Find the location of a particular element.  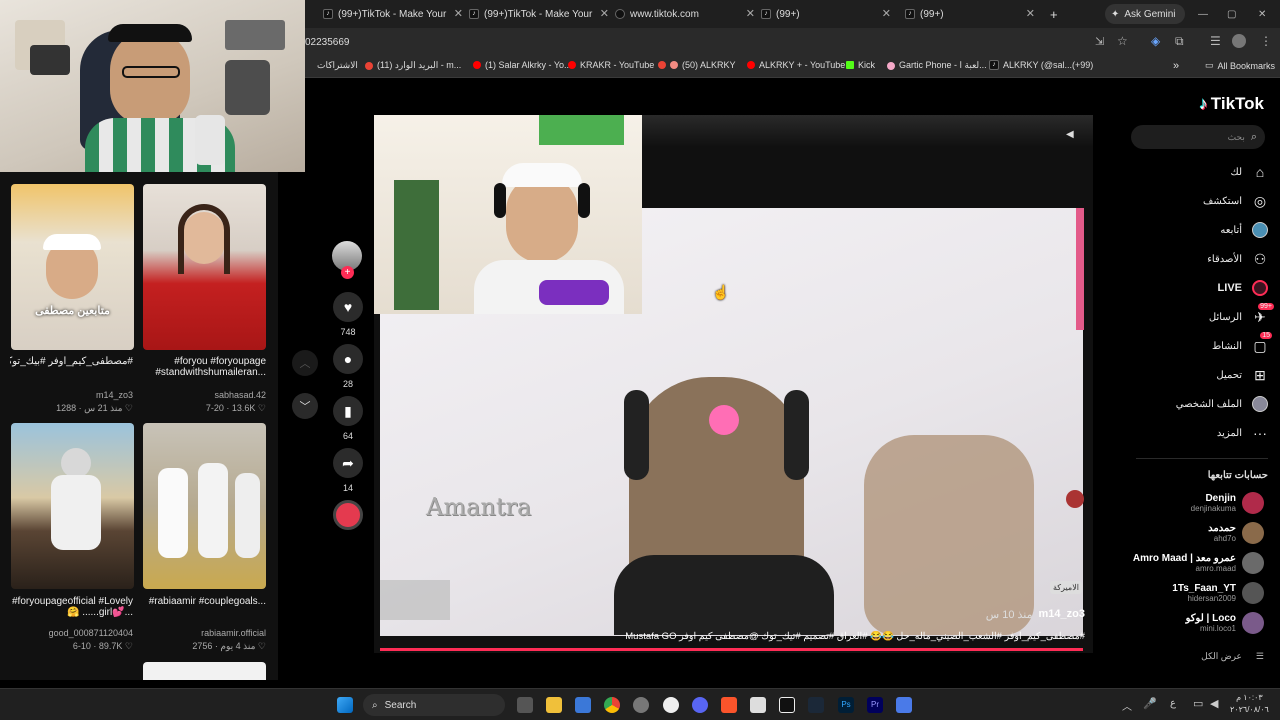

windows-start-icon is located at coordinates (345, 705).